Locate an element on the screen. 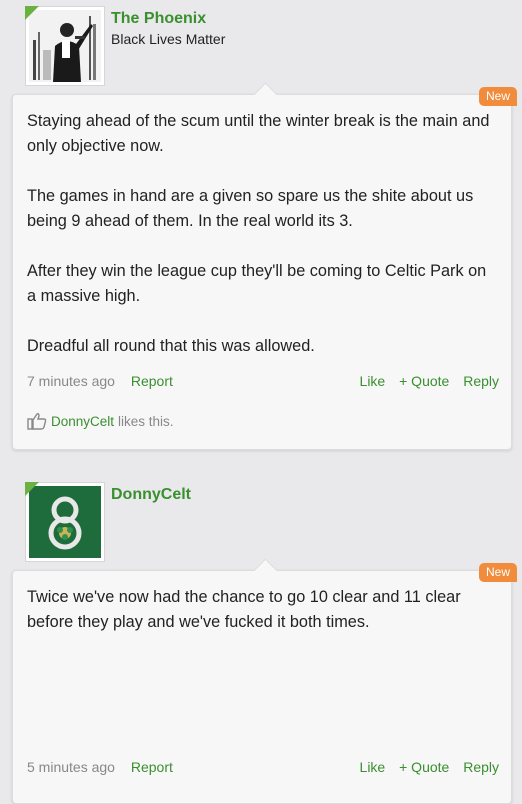  username-link: DonnyCelt is located at coordinates (151, 495).